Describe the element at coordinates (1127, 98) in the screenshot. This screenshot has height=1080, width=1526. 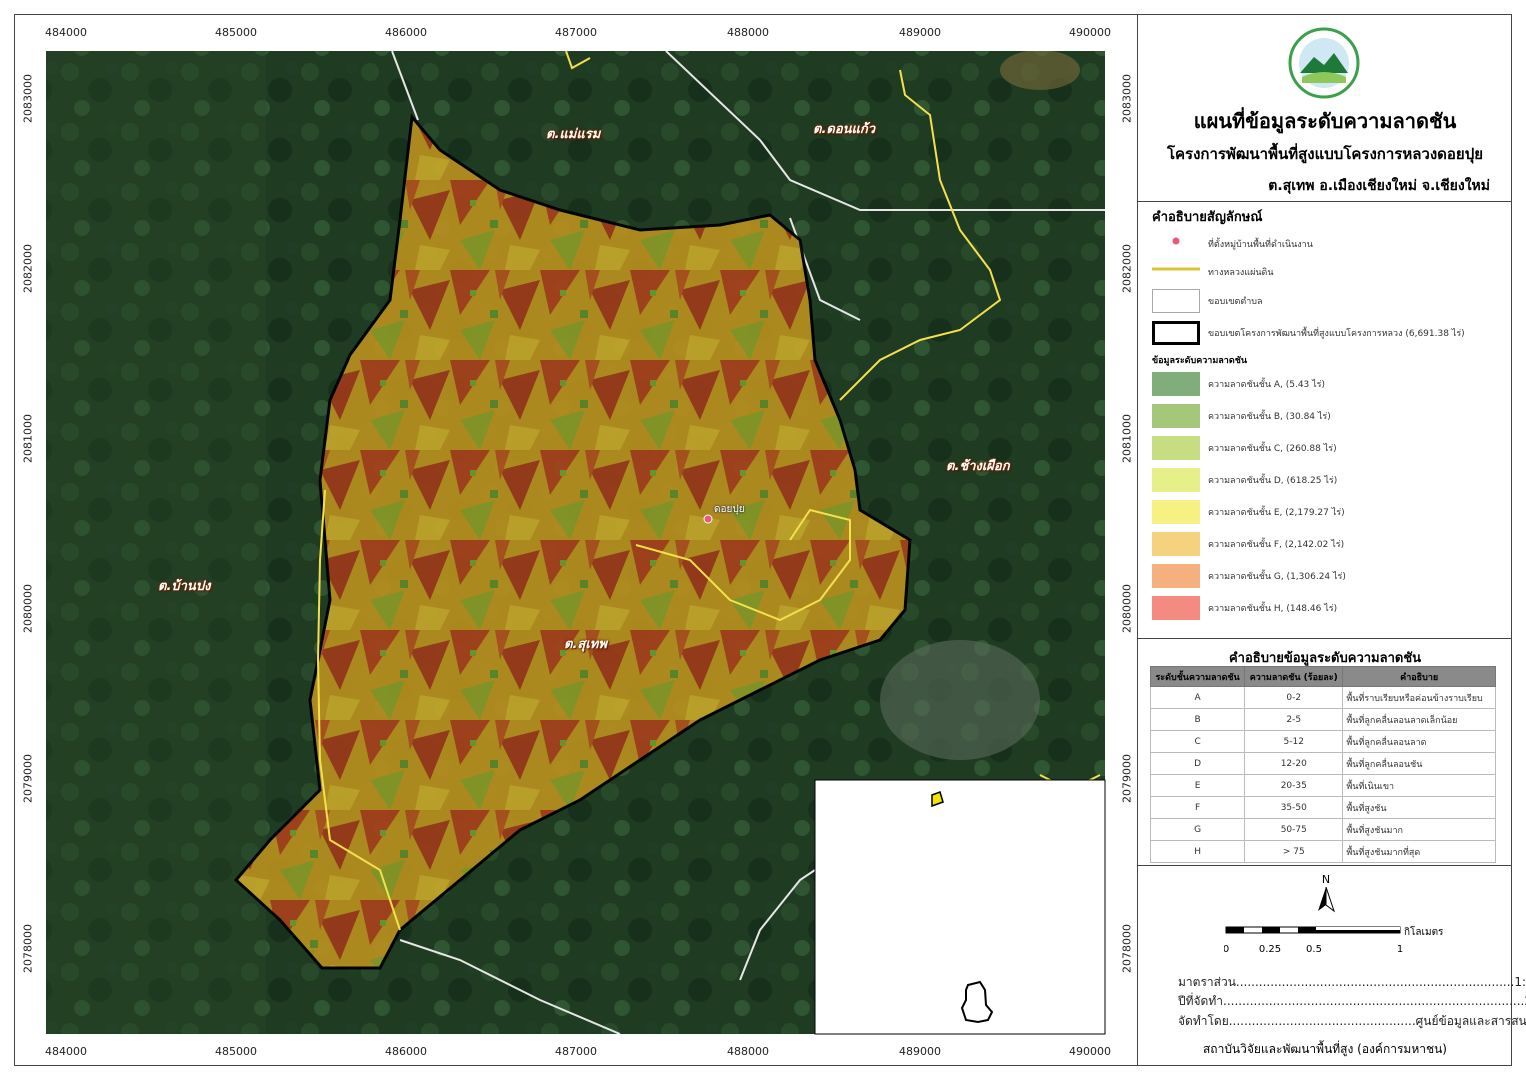
I see `y-tick-right: 2083000` at that location.